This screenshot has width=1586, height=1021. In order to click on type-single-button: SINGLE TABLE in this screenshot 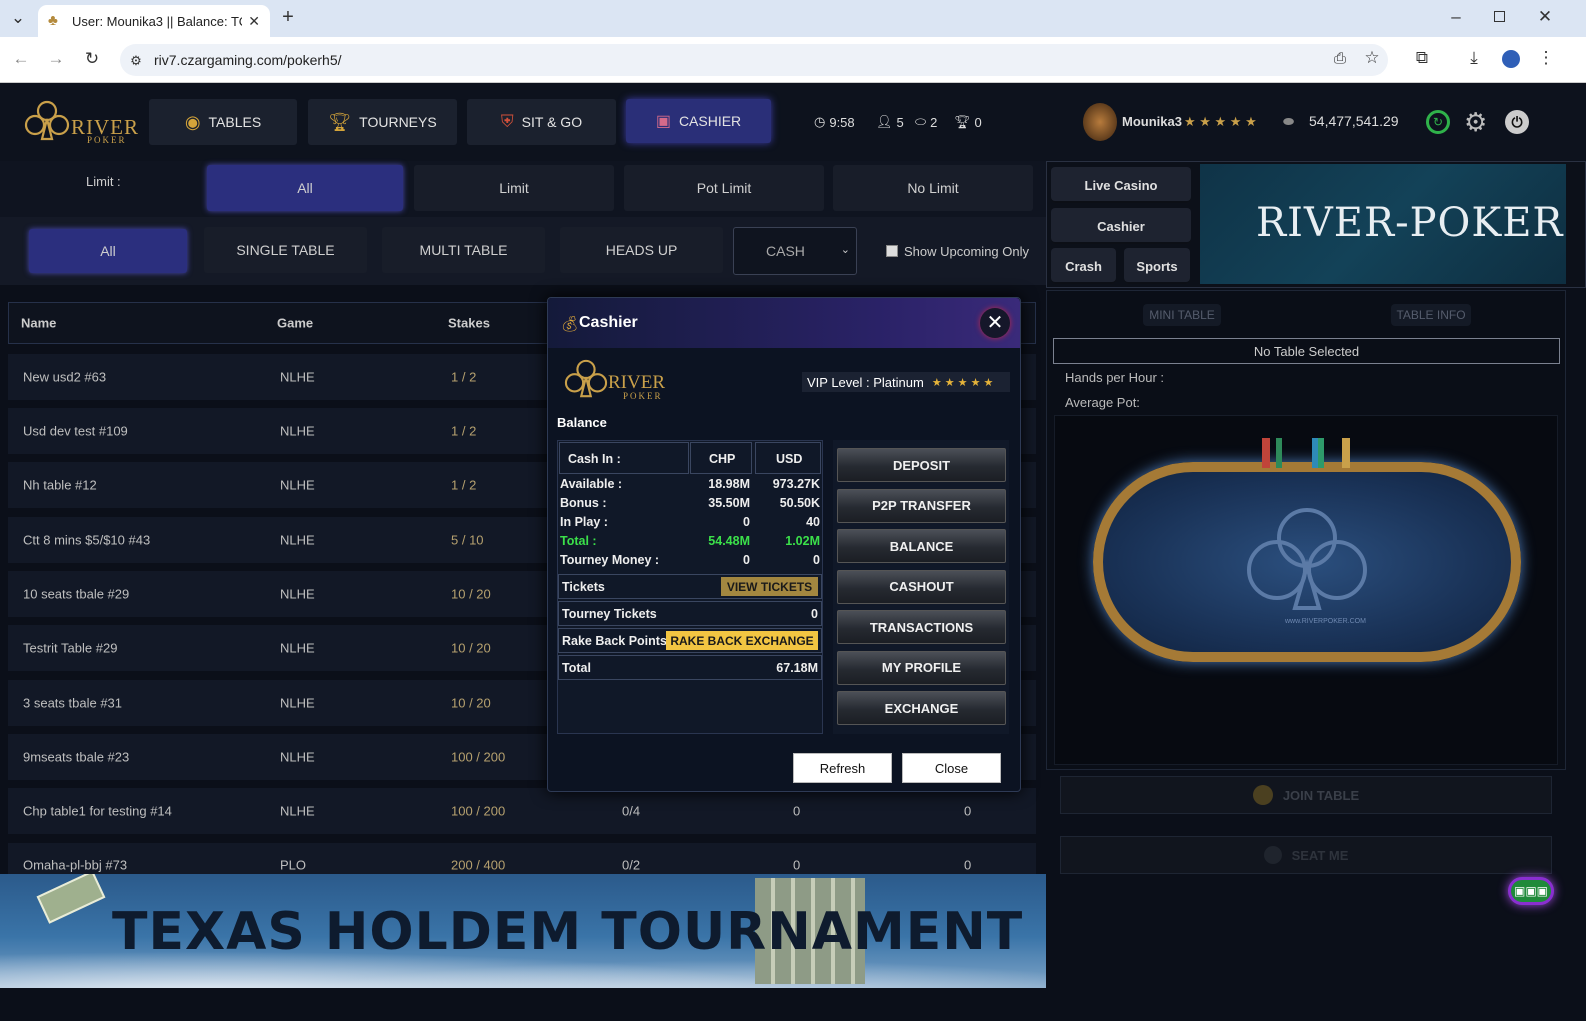, I will do `click(285, 250)`.